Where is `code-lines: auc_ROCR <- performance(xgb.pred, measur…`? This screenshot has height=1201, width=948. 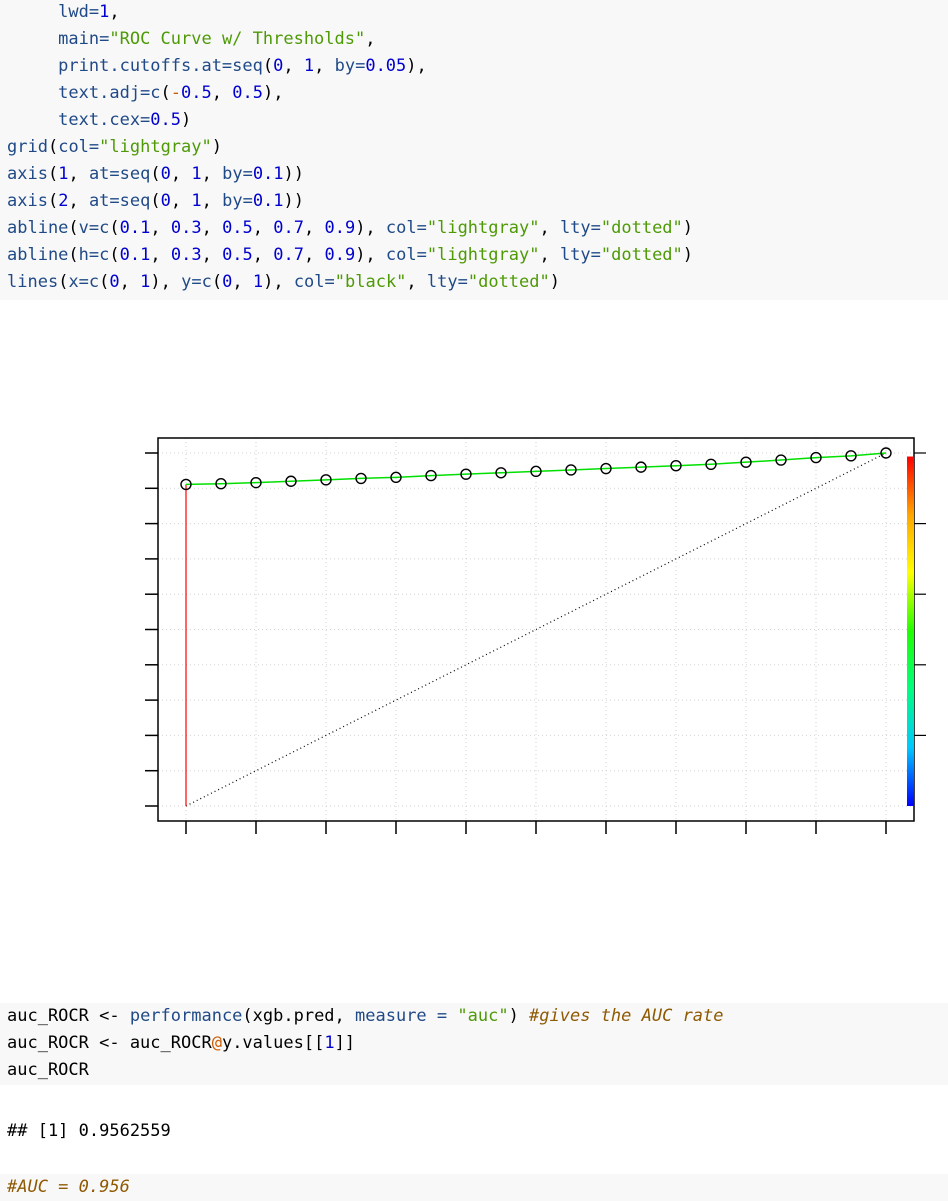 code-lines: auc_ROCR <- performance(xgb.pred, measur… is located at coordinates (477, 1043).